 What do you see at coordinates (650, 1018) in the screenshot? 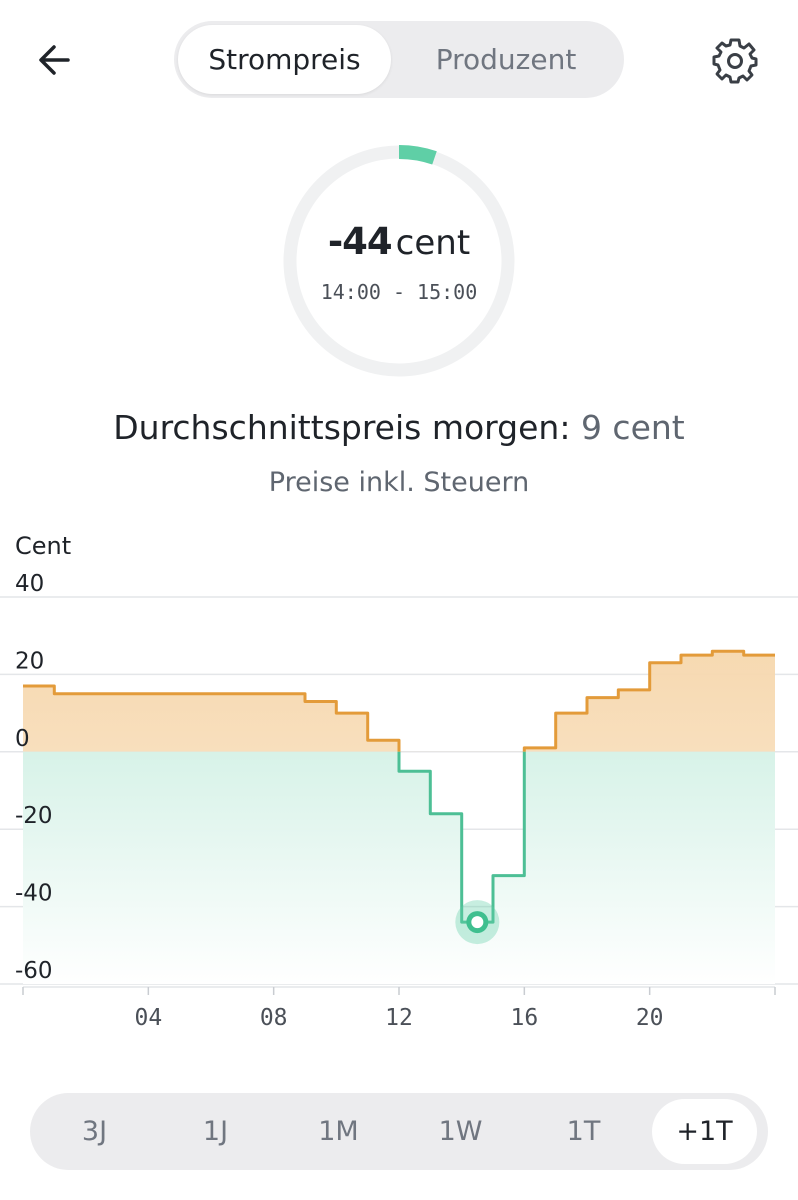
I see `x-tick-label: 20` at bounding box center [650, 1018].